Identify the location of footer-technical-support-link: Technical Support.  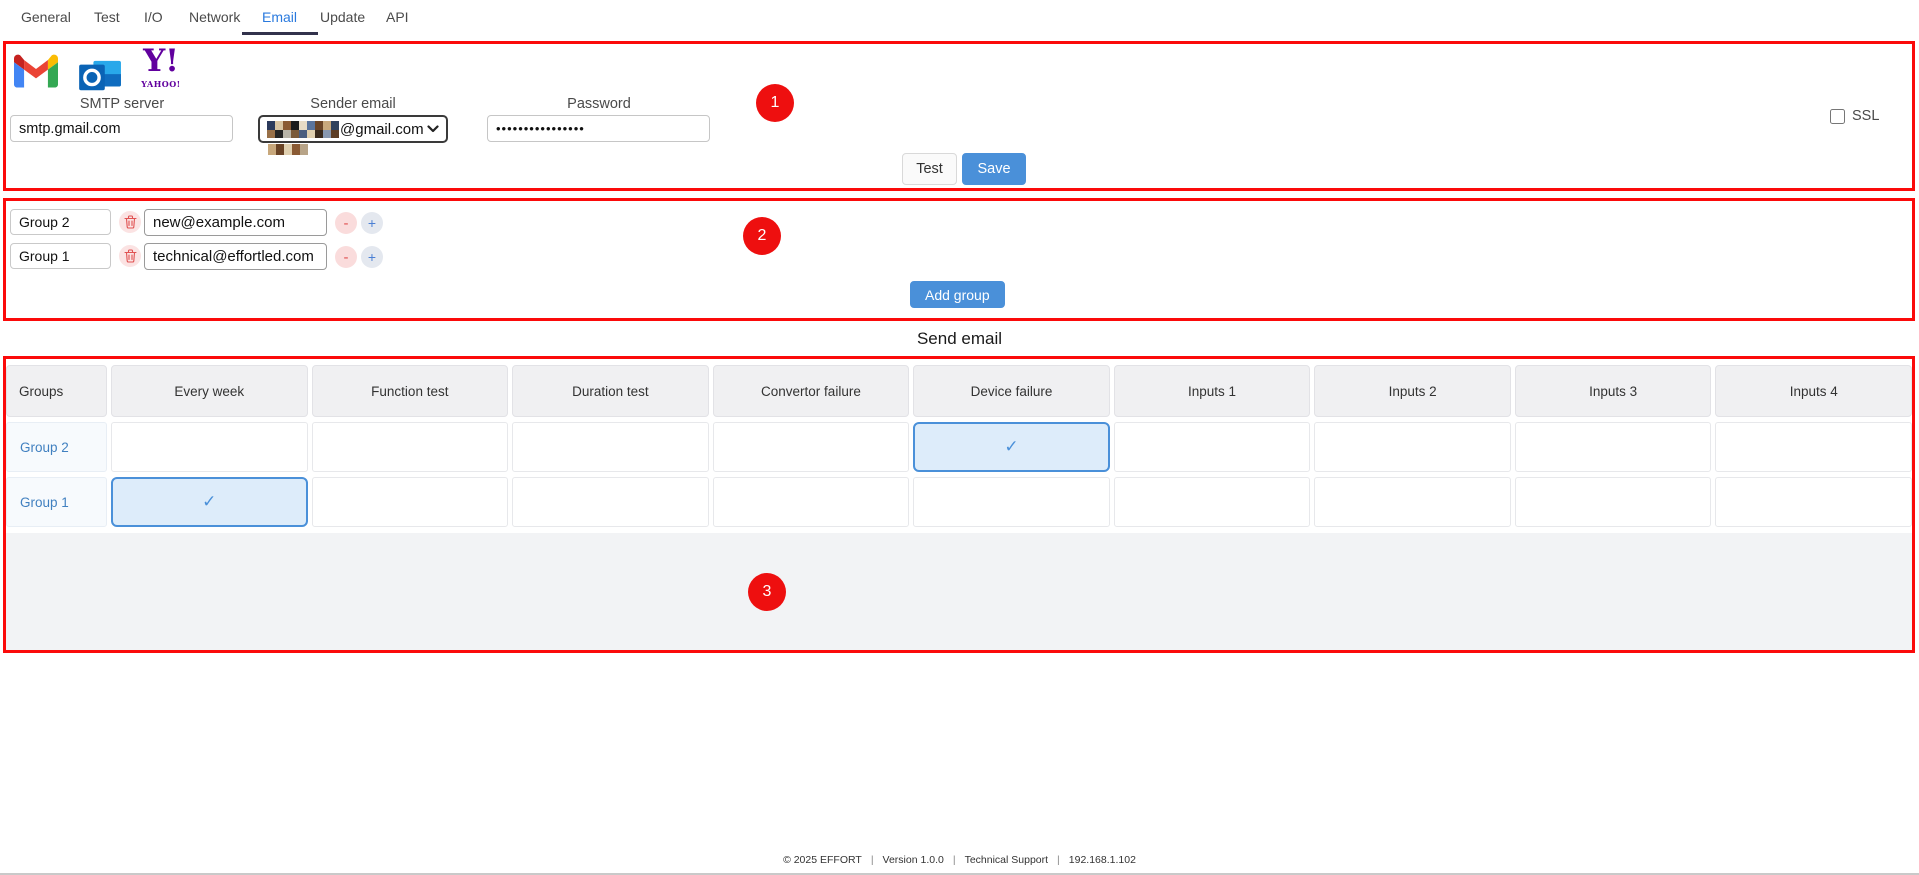
(1006, 860).